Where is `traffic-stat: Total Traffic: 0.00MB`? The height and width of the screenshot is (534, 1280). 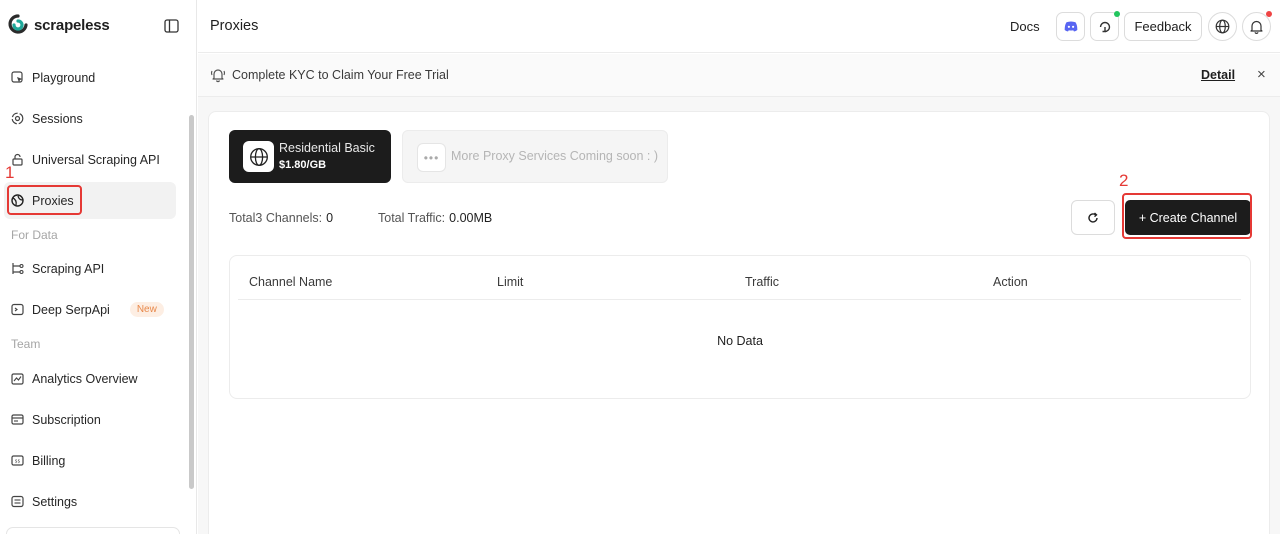 traffic-stat: Total Traffic: 0.00MB is located at coordinates (435, 218).